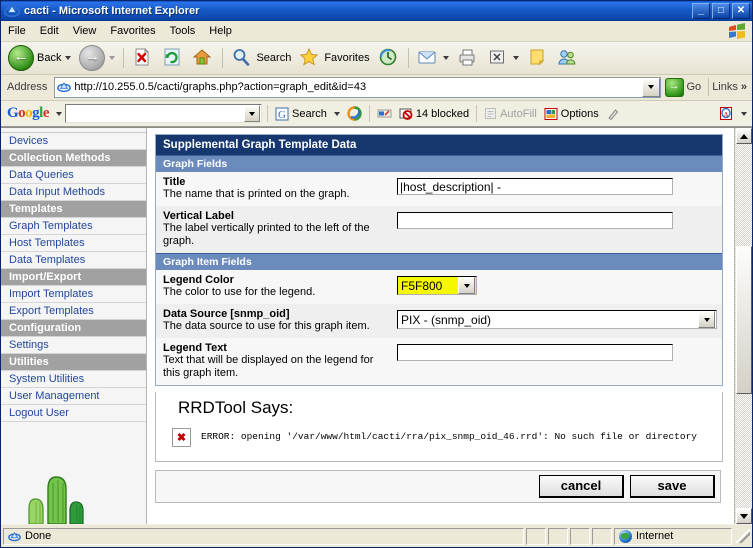  What do you see at coordinates (203, 58) in the screenshot?
I see `home-button` at bounding box center [203, 58].